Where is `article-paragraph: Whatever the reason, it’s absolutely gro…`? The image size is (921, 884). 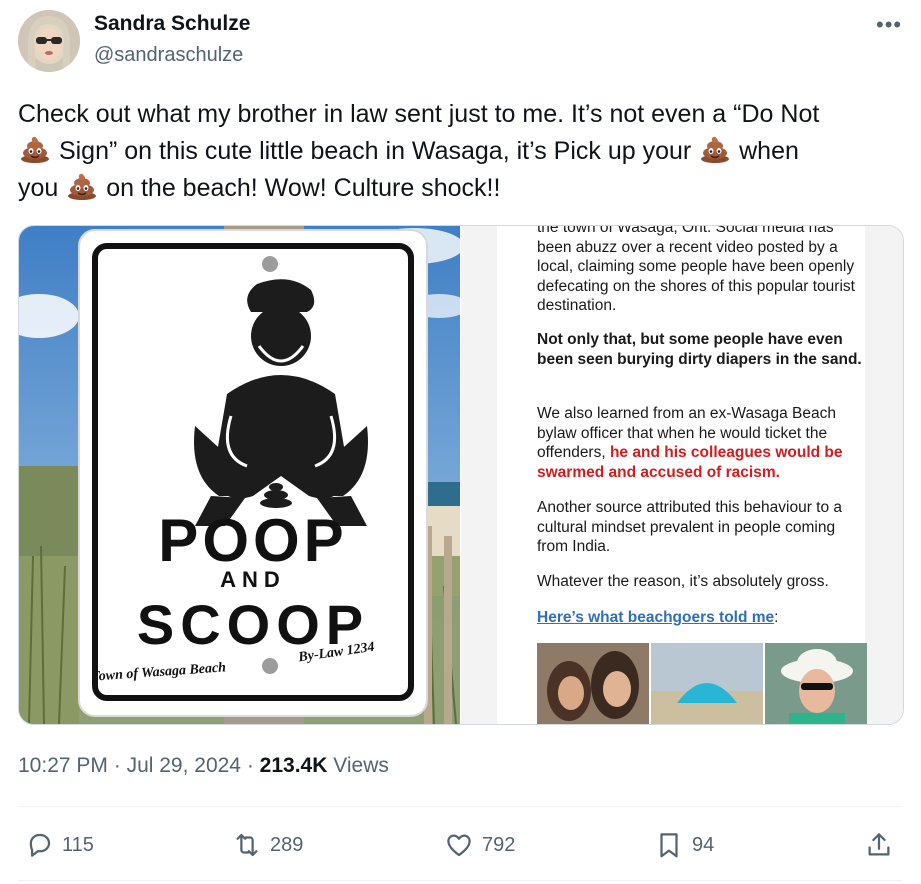
article-paragraph: Whatever the reason, it’s absolutely gro… is located at coordinates (683, 581).